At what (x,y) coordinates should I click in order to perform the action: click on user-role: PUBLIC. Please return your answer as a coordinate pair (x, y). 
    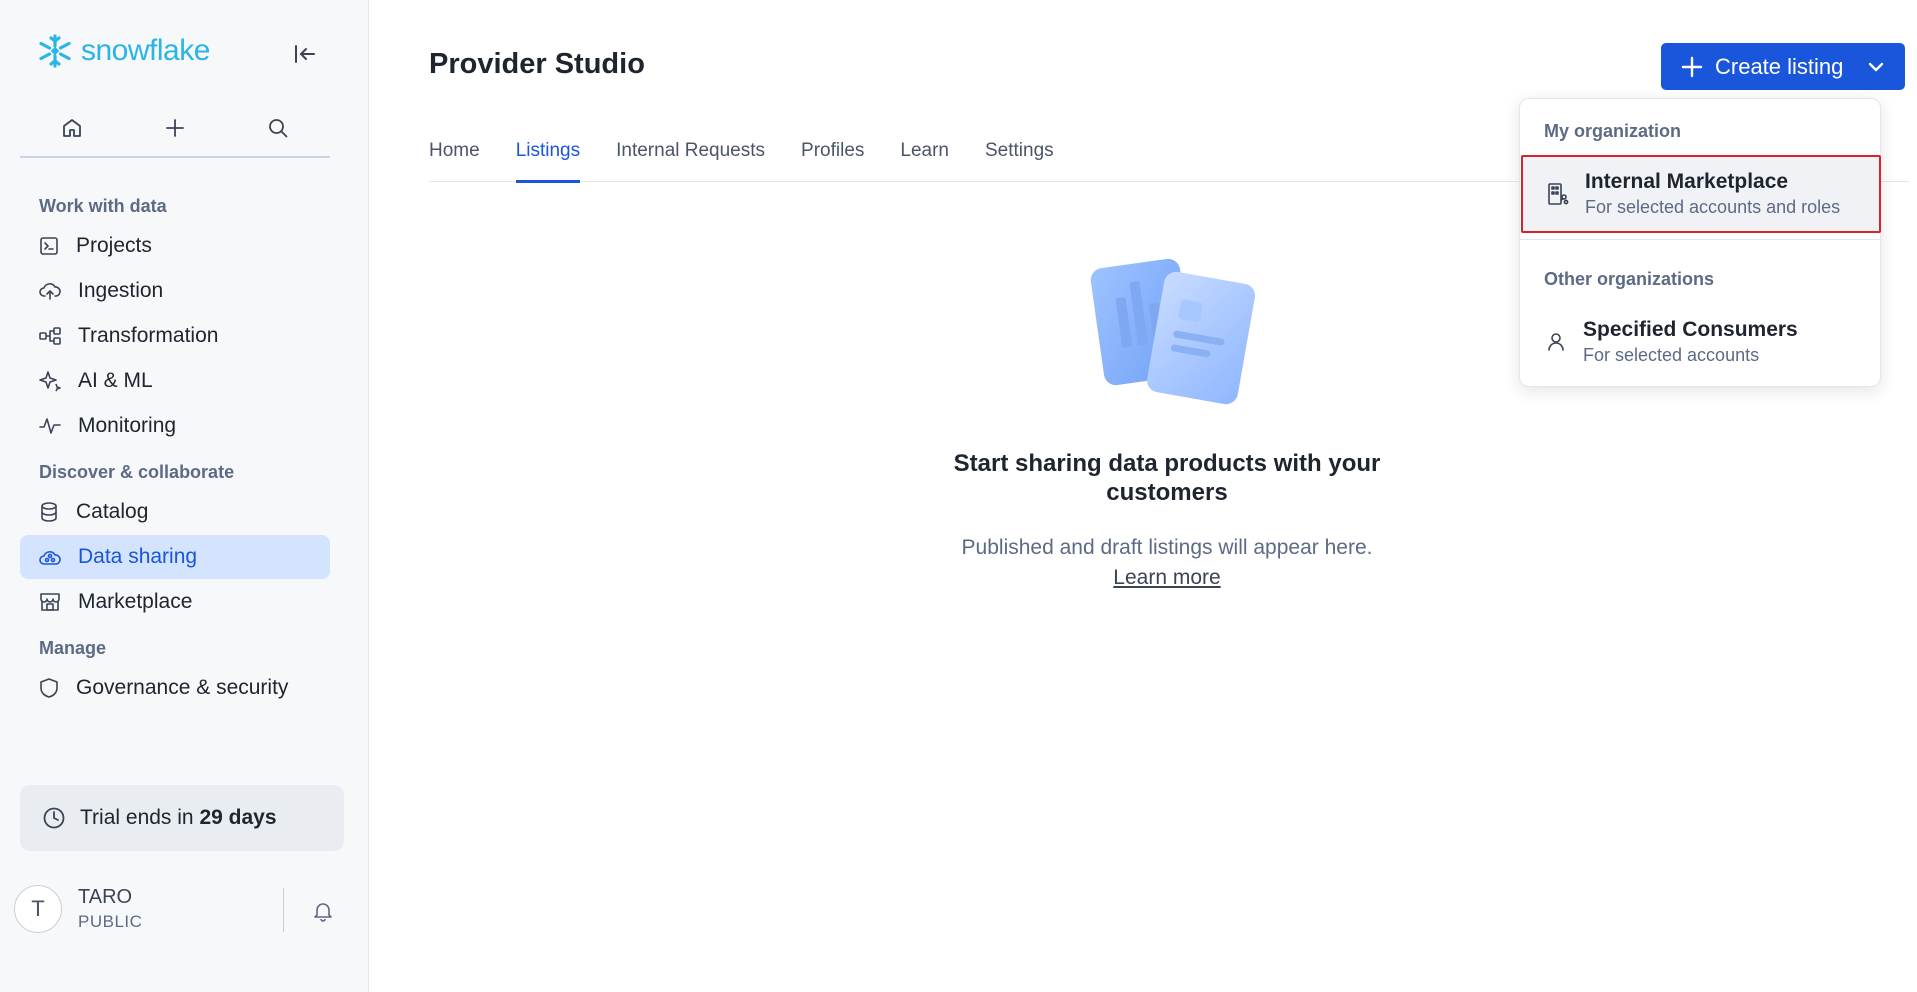
    Looking at the image, I should click on (110, 921).